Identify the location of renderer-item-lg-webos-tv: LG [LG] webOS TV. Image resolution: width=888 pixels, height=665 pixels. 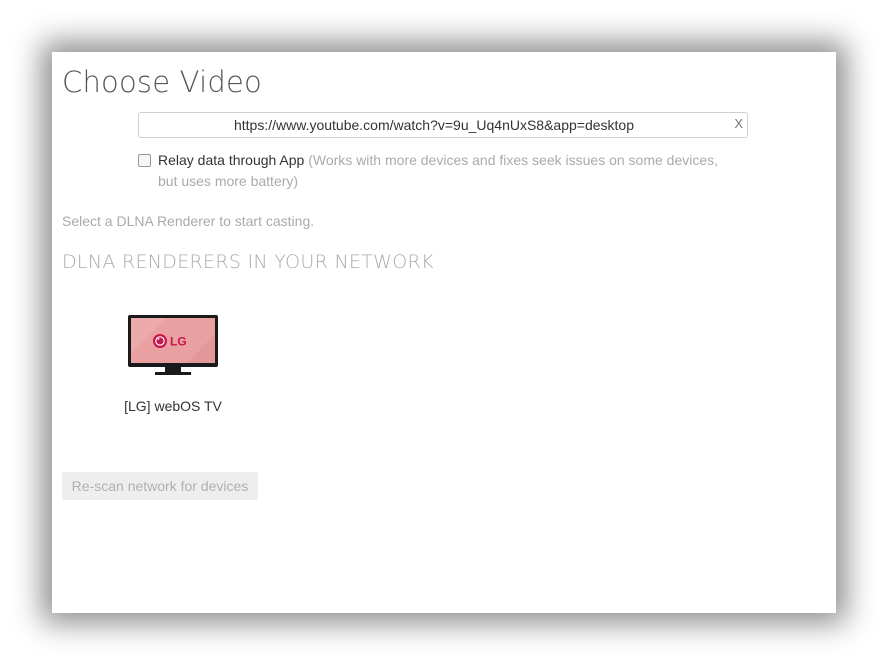
(173, 364).